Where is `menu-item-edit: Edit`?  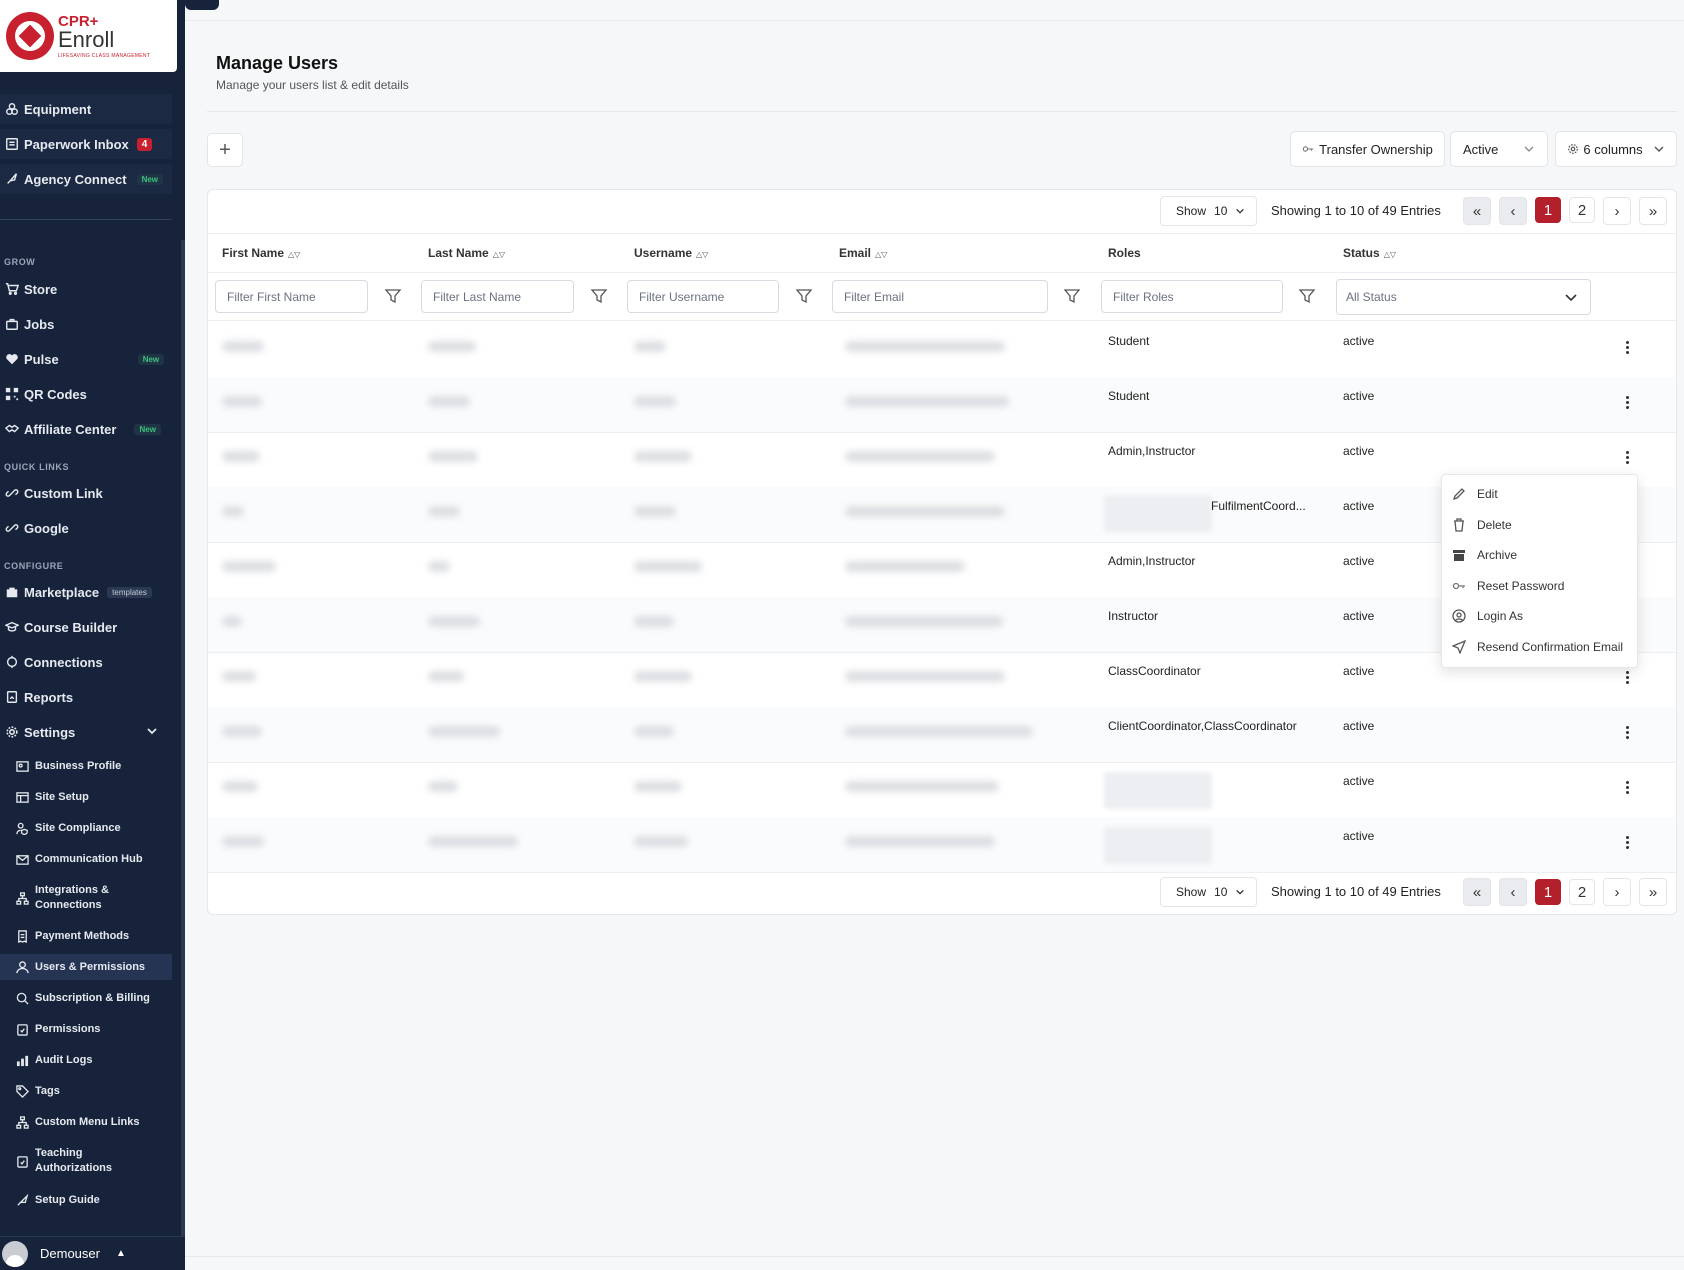
menu-item-edit: Edit is located at coordinates (1475, 494).